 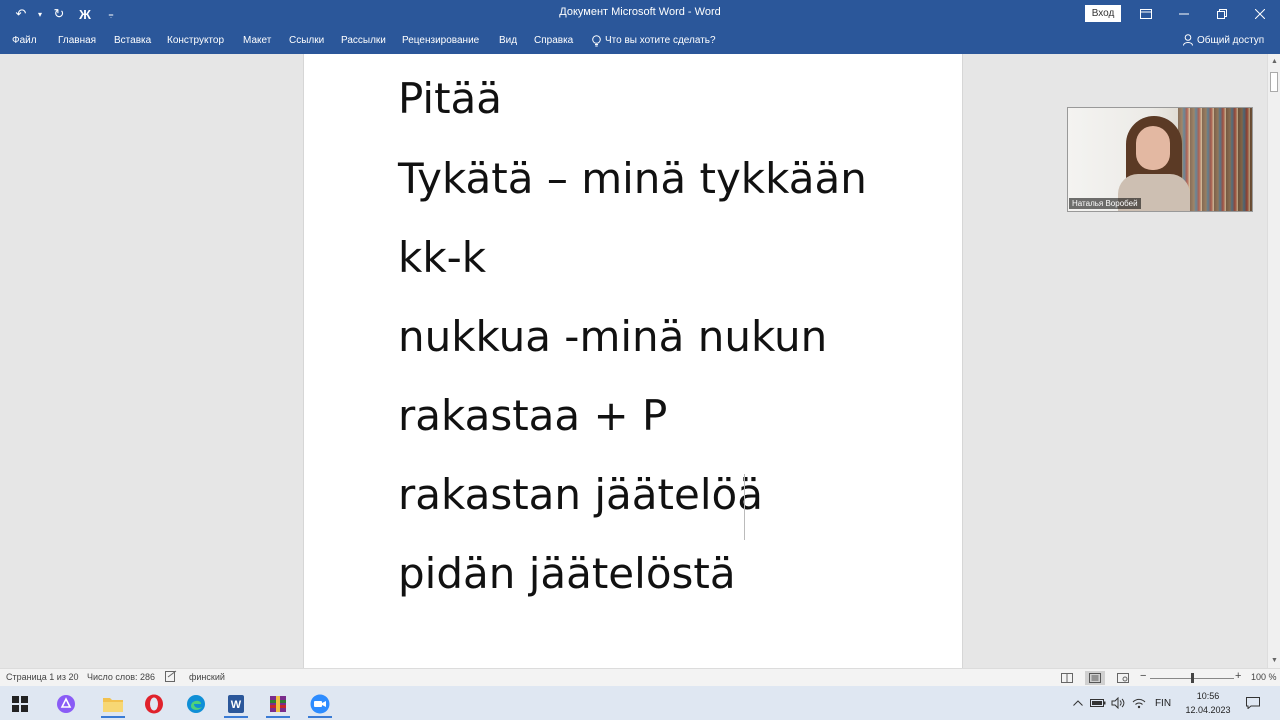 What do you see at coordinates (1153, 148) in the screenshot?
I see `participant-face` at bounding box center [1153, 148].